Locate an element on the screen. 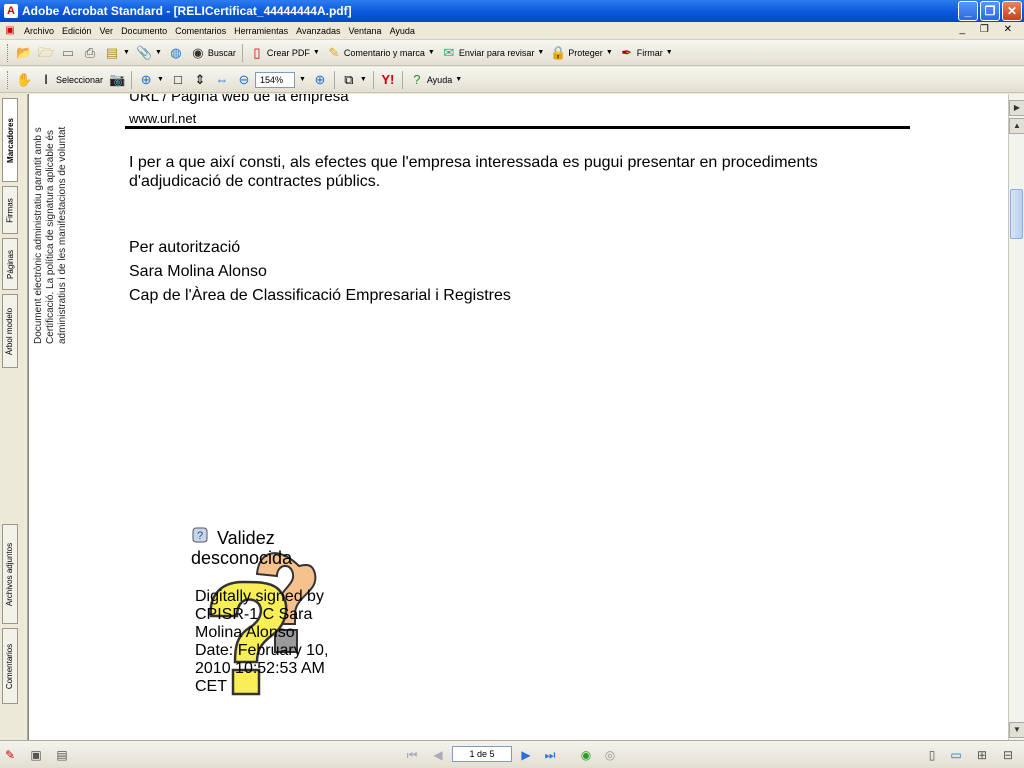  magnifier-plus-icon: ⊕ is located at coordinates (146, 79).